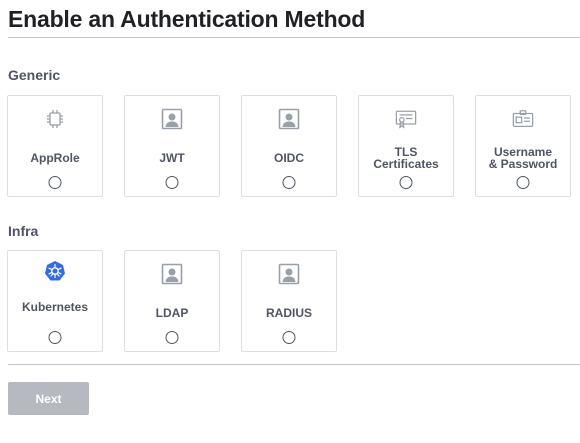  What do you see at coordinates (55, 146) in the screenshot?
I see `method-card-approle: AppRole` at bounding box center [55, 146].